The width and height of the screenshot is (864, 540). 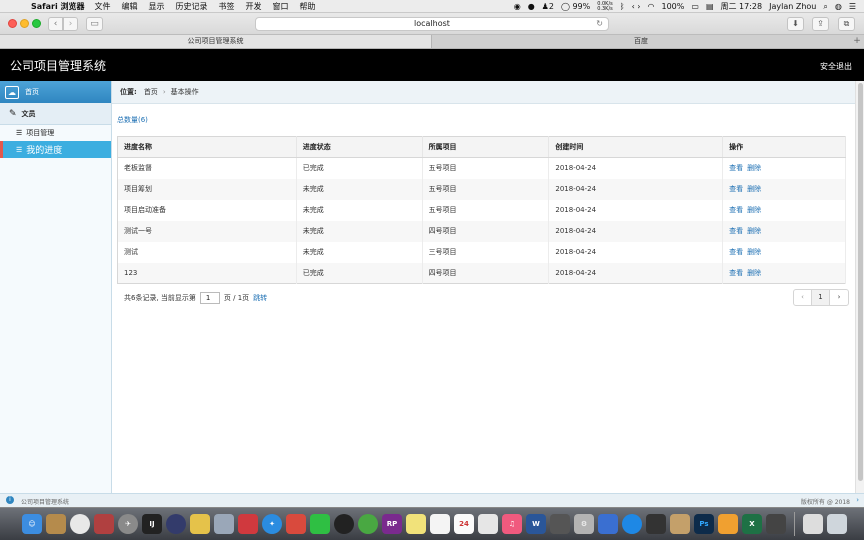 What do you see at coordinates (128, 524) in the screenshot?
I see `launchpad-icon: ✈` at bounding box center [128, 524].